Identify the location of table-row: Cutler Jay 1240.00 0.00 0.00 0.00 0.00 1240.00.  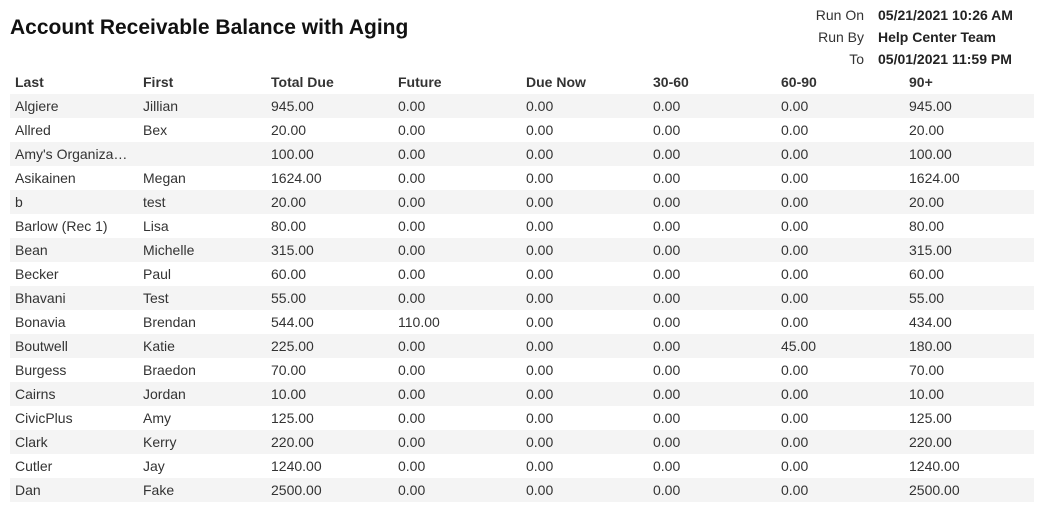
(522, 466).